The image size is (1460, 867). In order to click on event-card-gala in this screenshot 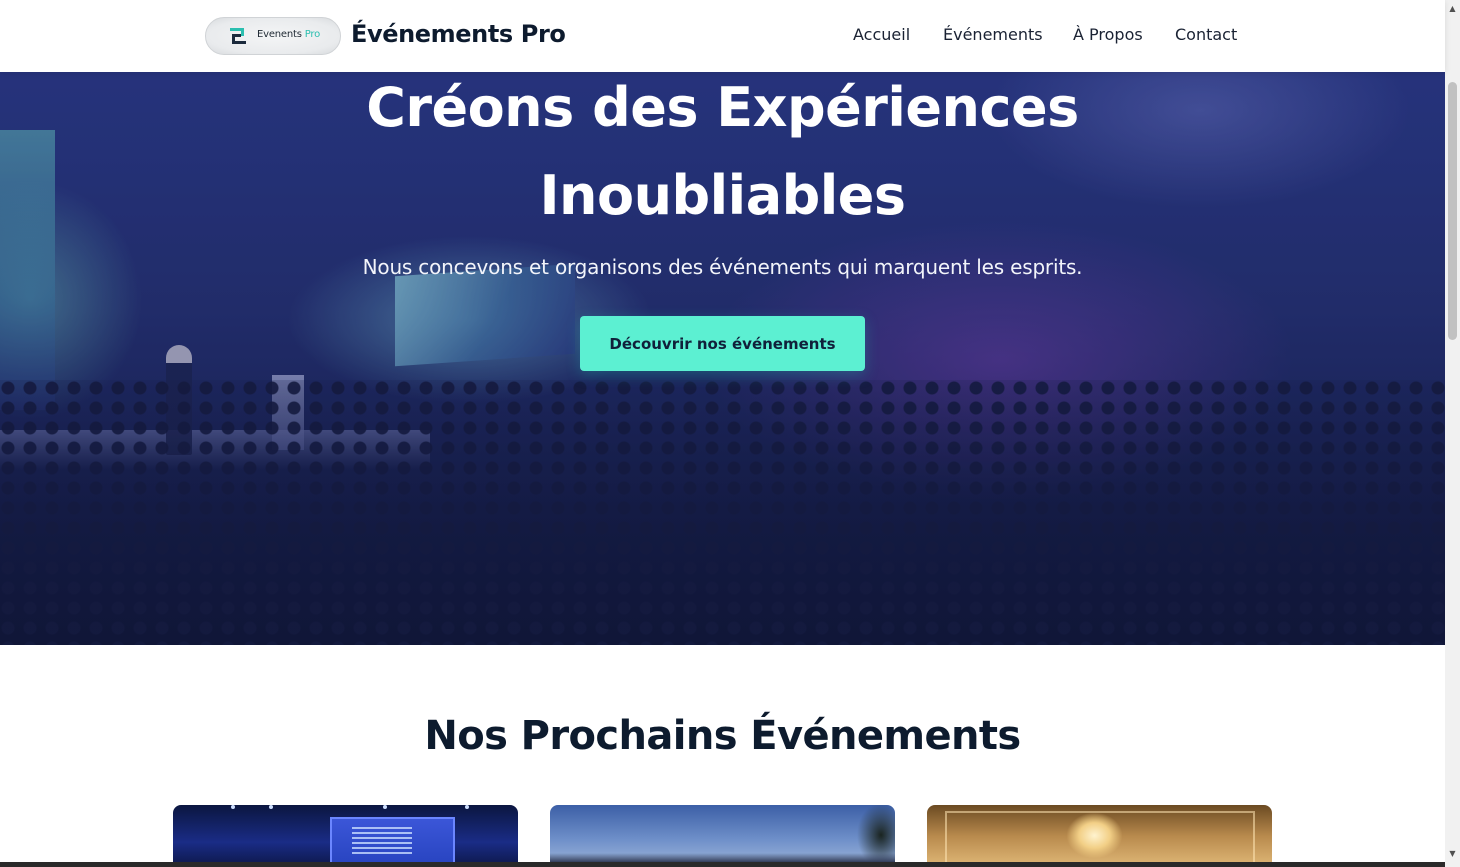, I will do `click(1099, 836)`.